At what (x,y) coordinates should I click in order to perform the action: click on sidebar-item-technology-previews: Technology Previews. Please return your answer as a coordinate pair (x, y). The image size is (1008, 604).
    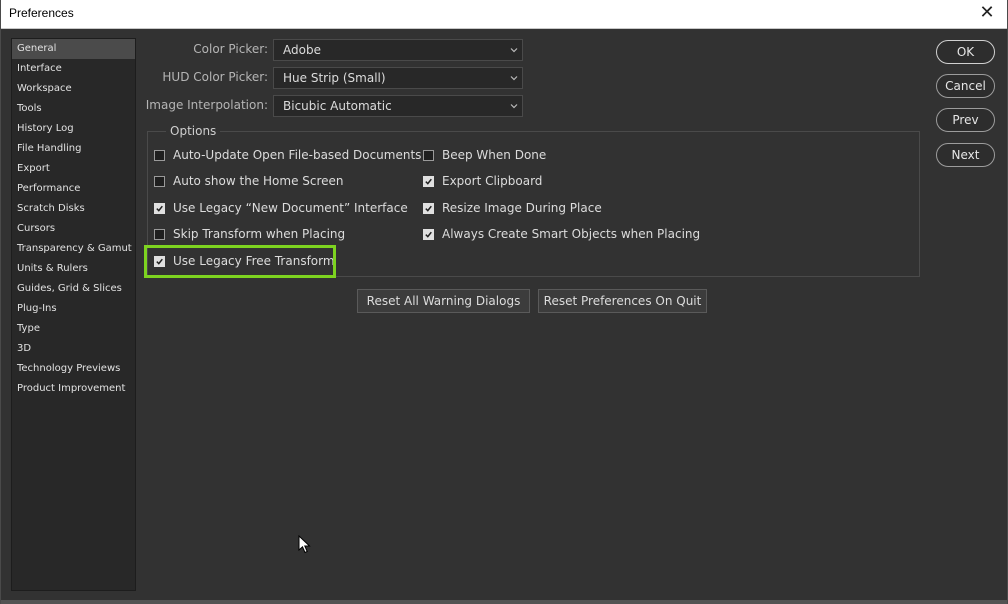
    Looking at the image, I should click on (73, 369).